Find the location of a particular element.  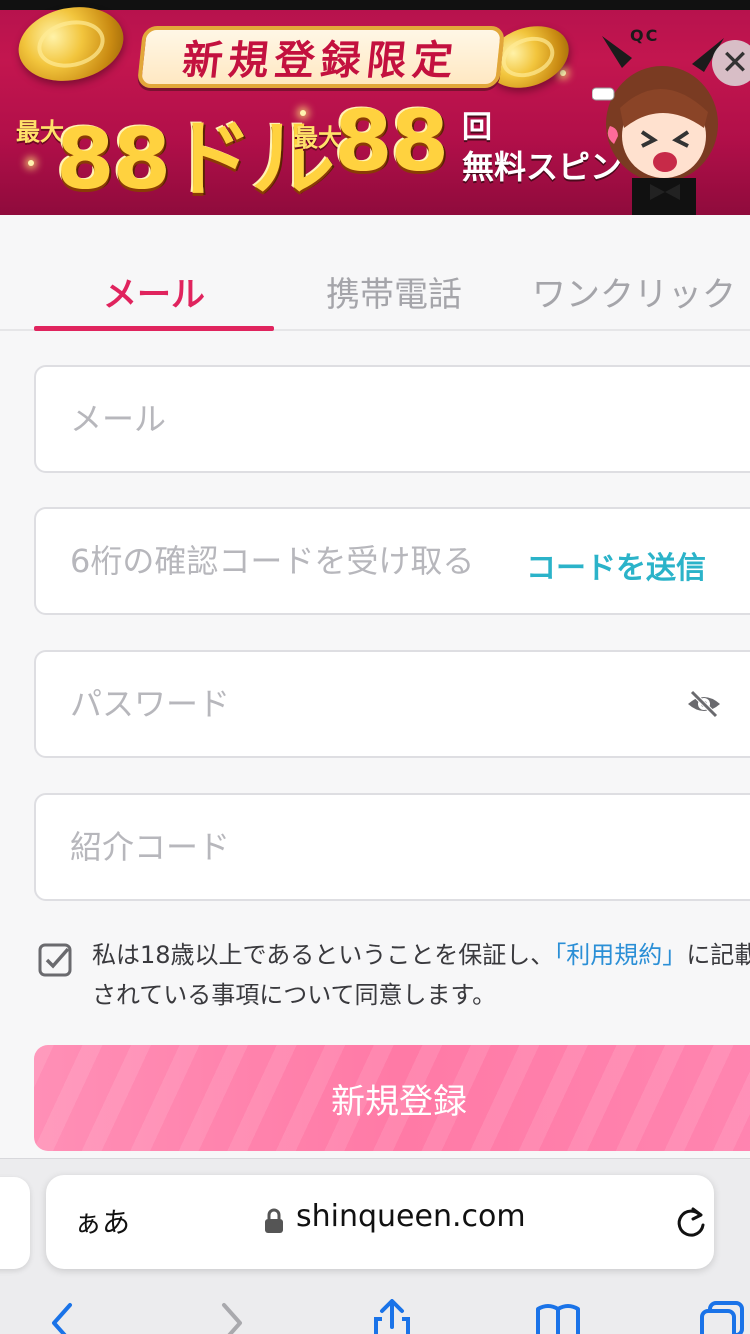

eye-slash-icon is located at coordinates (704, 704).